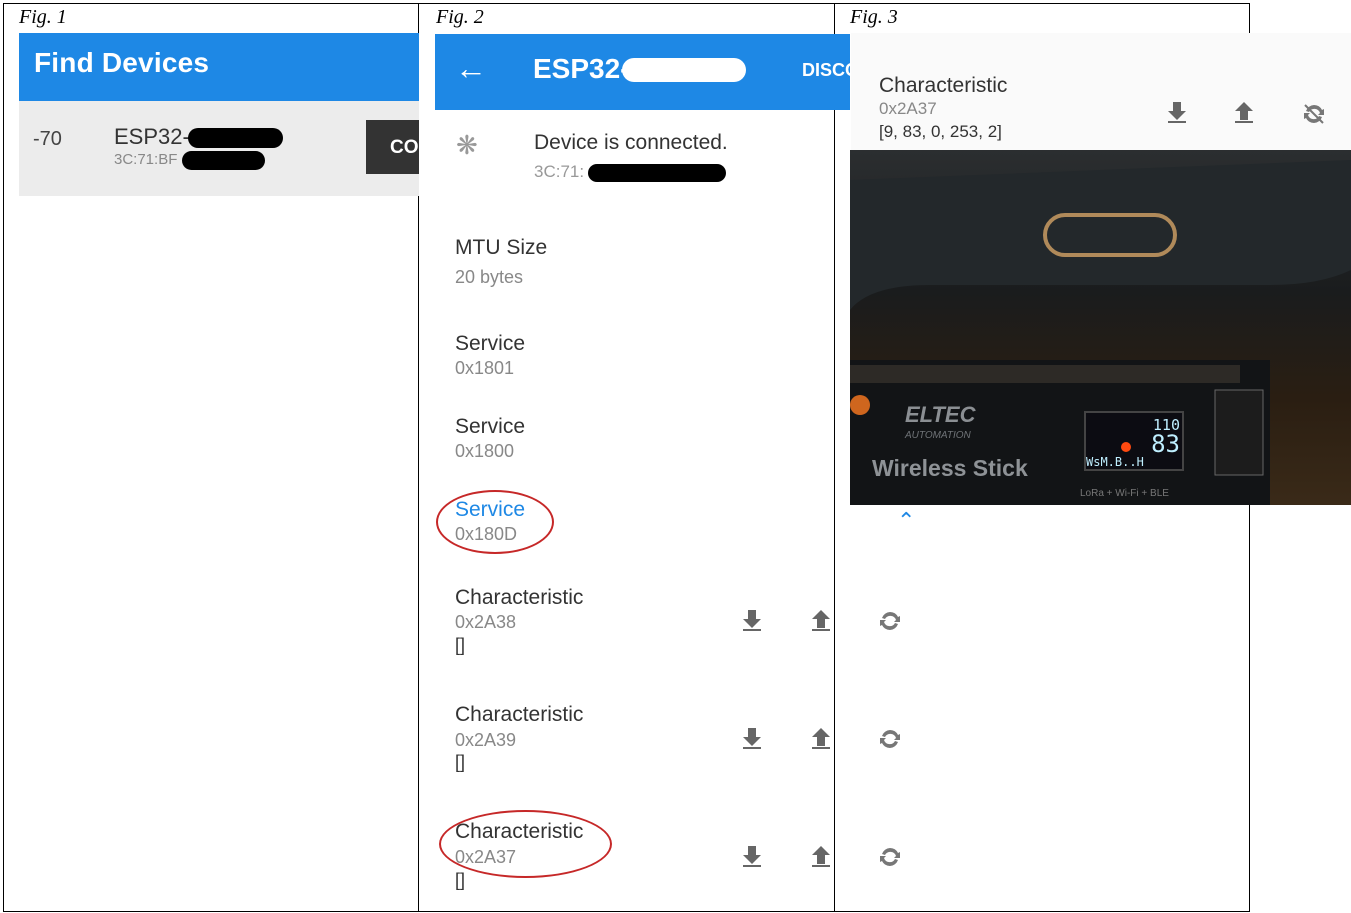  I want to click on chevron-up-icon: ⌃, so click(906, 521).